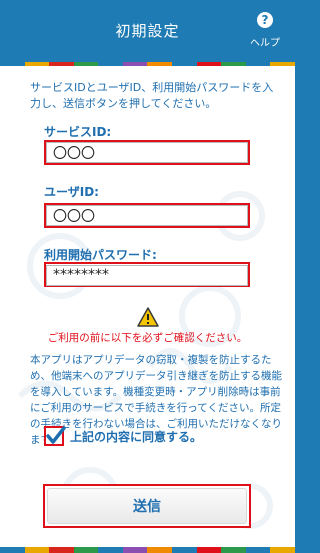 This screenshot has width=320, height=553. I want to click on service-id-label: サービスID:, so click(78, 132).